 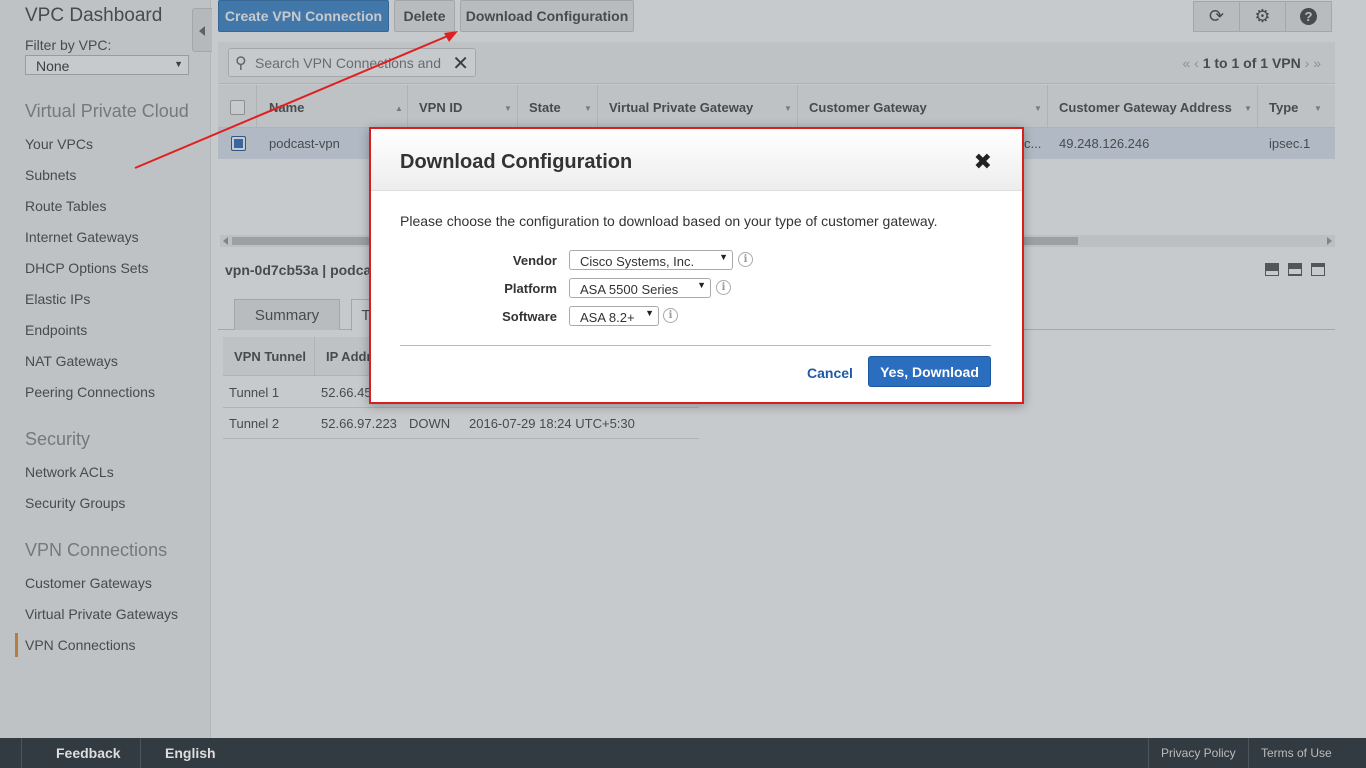 I want to click on close-icon: ✖, so click(x=983, y=162).